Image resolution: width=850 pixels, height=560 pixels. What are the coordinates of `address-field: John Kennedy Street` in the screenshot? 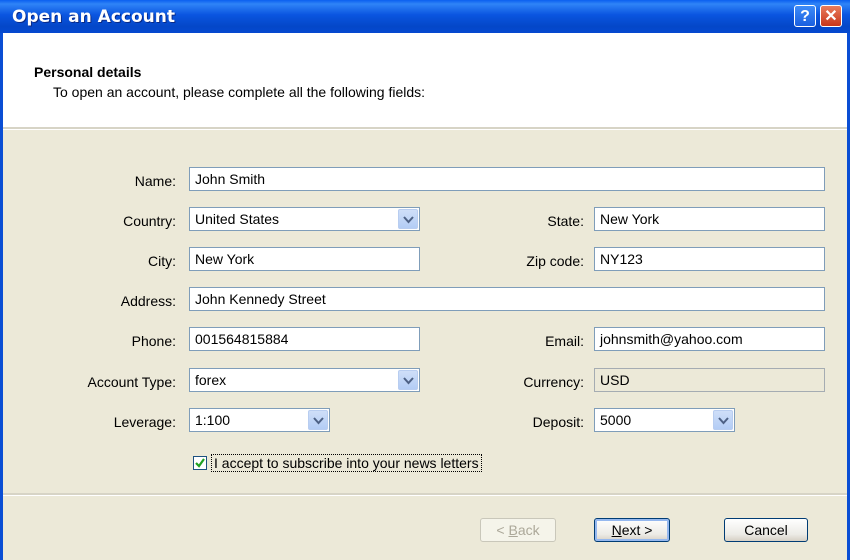 It's located at (507, 299).